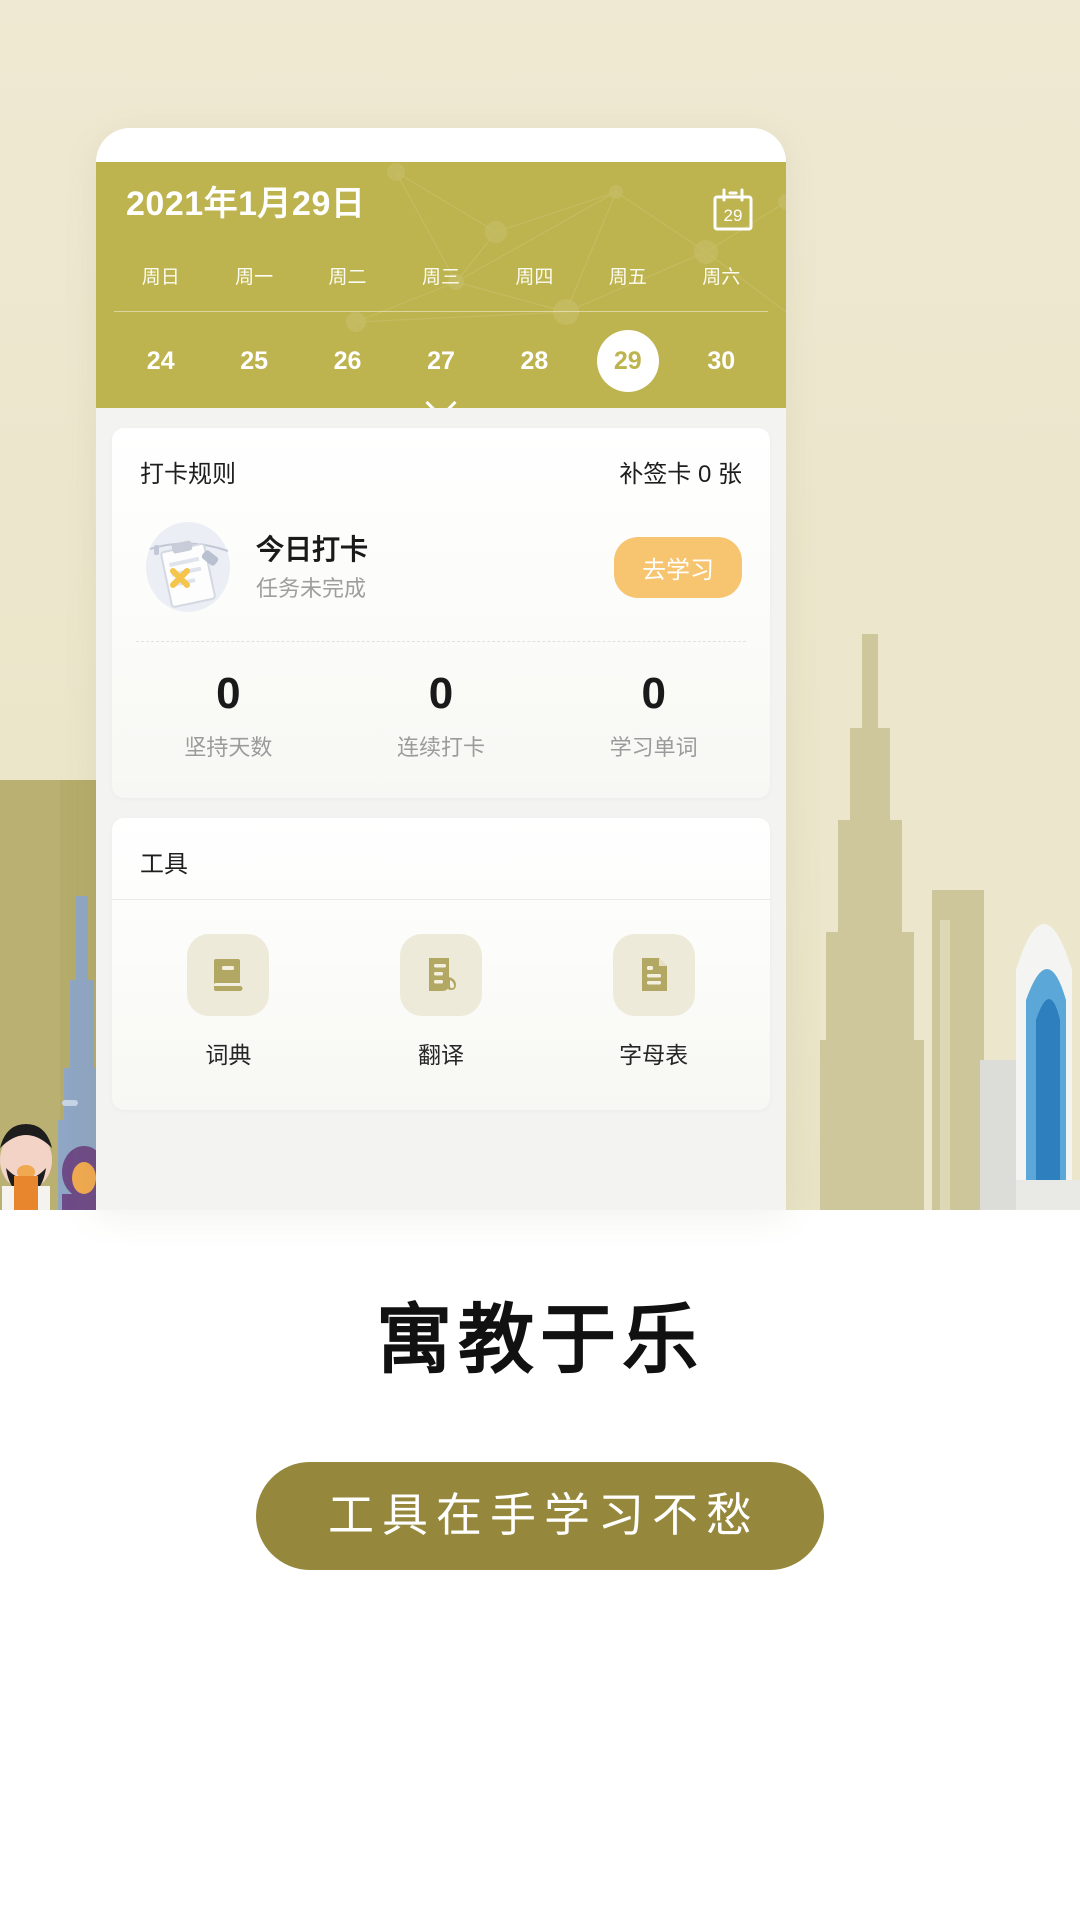 The image size is (1080, 1920). I want to click on weekday-label: 周四, so click(534, 277).